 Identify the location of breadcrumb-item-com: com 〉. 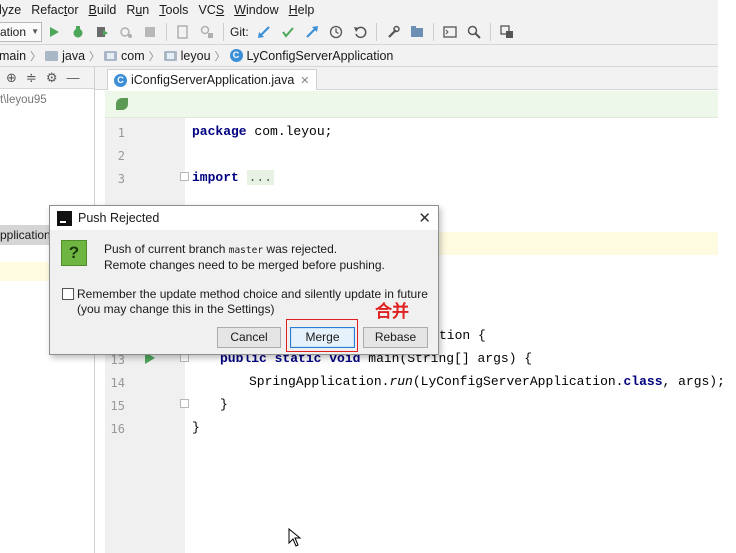
(134, 56).